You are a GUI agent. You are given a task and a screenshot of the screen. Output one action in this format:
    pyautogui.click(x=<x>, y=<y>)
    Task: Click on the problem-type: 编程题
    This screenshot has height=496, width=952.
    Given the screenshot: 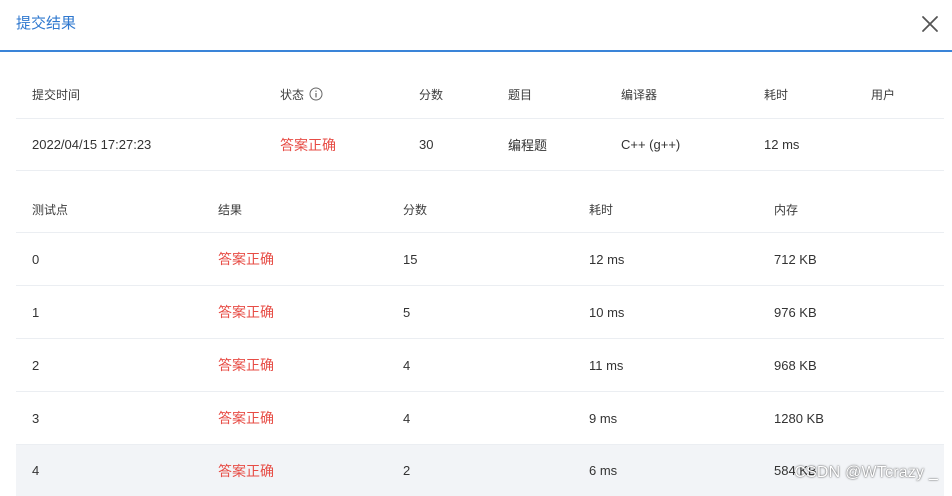 What is the action you would take?
    pyautogui.click(x=528, y=145)
    